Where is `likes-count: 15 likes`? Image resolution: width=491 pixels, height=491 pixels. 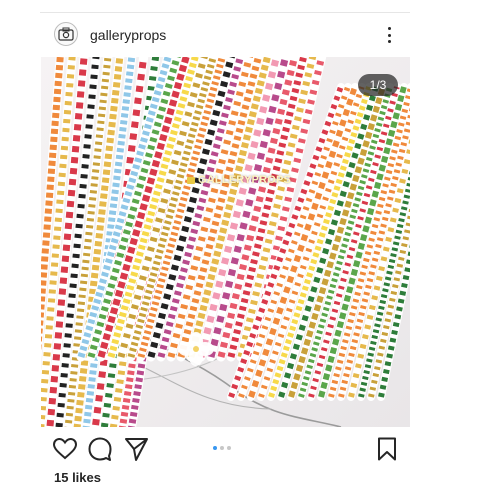 likes-count: 15 likes is located at coordinates (77, 477).